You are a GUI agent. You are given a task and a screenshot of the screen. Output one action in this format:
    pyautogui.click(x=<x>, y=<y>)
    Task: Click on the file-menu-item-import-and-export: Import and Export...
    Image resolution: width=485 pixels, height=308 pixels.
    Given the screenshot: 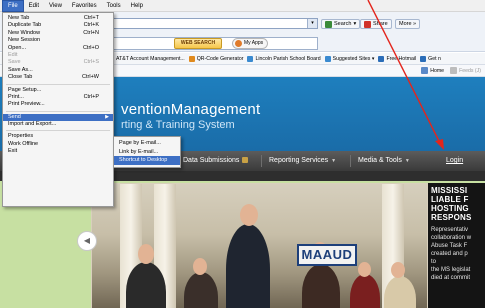 What is the action you would take?
    pyautogui.click(x=58, y=124)
    